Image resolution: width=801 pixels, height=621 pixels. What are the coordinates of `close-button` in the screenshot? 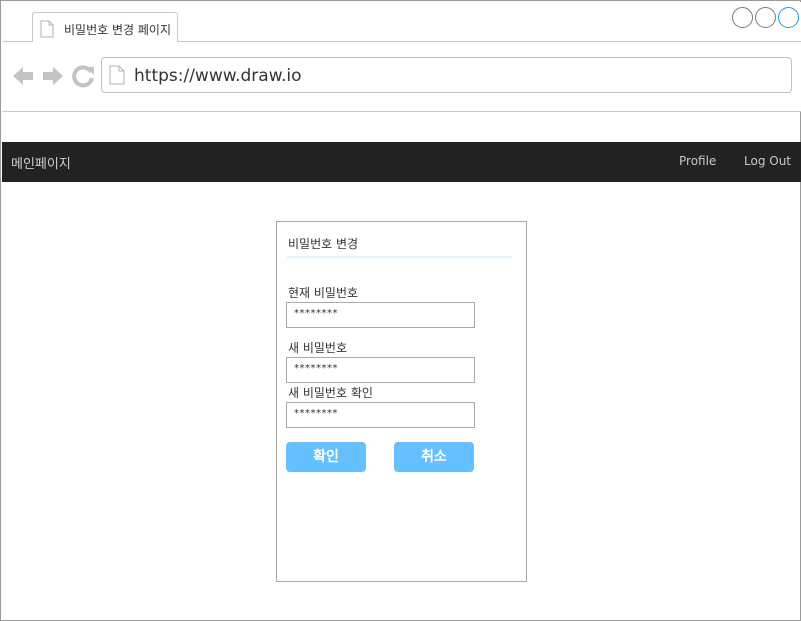 It's located at (788, 17).